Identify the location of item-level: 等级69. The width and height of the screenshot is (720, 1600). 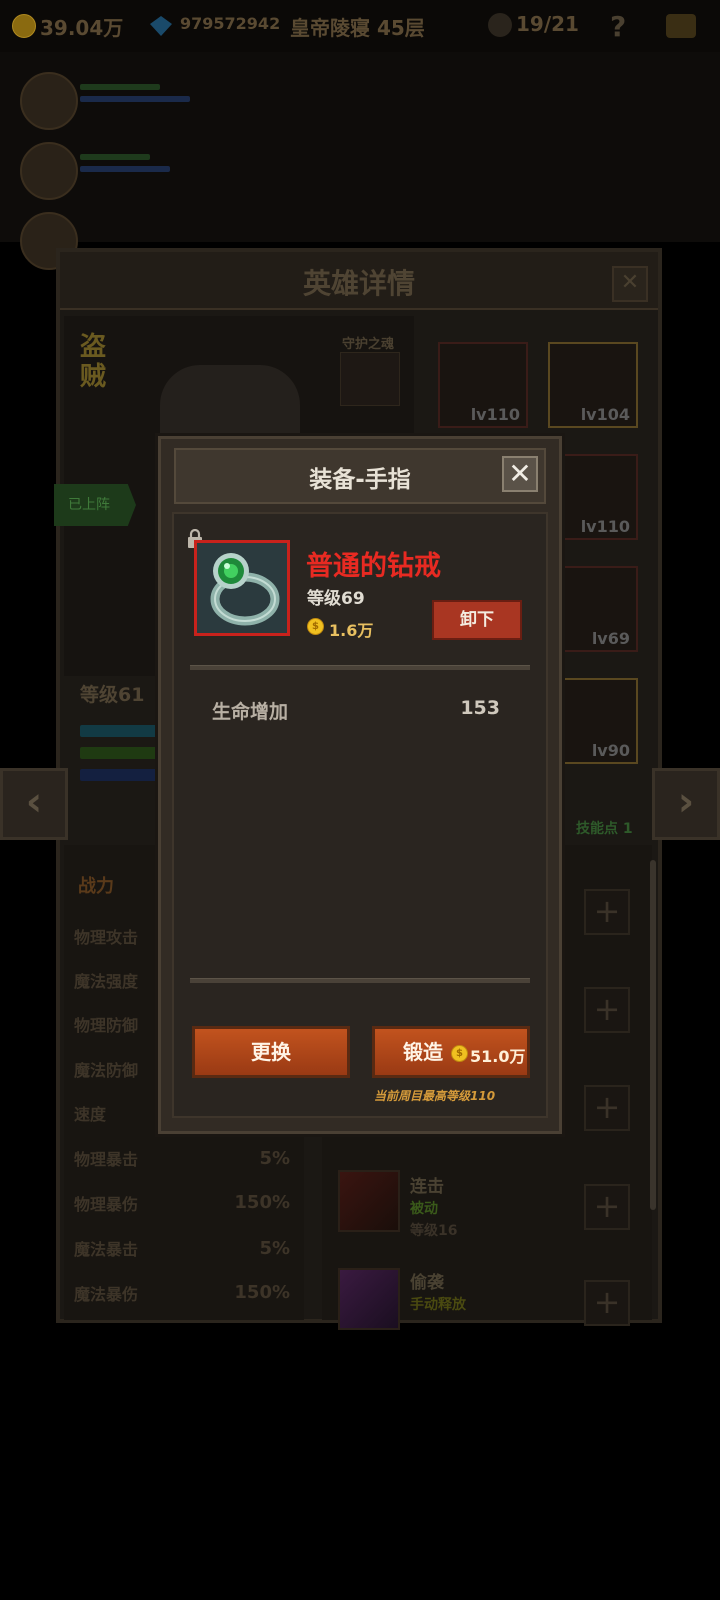
(336, 599).